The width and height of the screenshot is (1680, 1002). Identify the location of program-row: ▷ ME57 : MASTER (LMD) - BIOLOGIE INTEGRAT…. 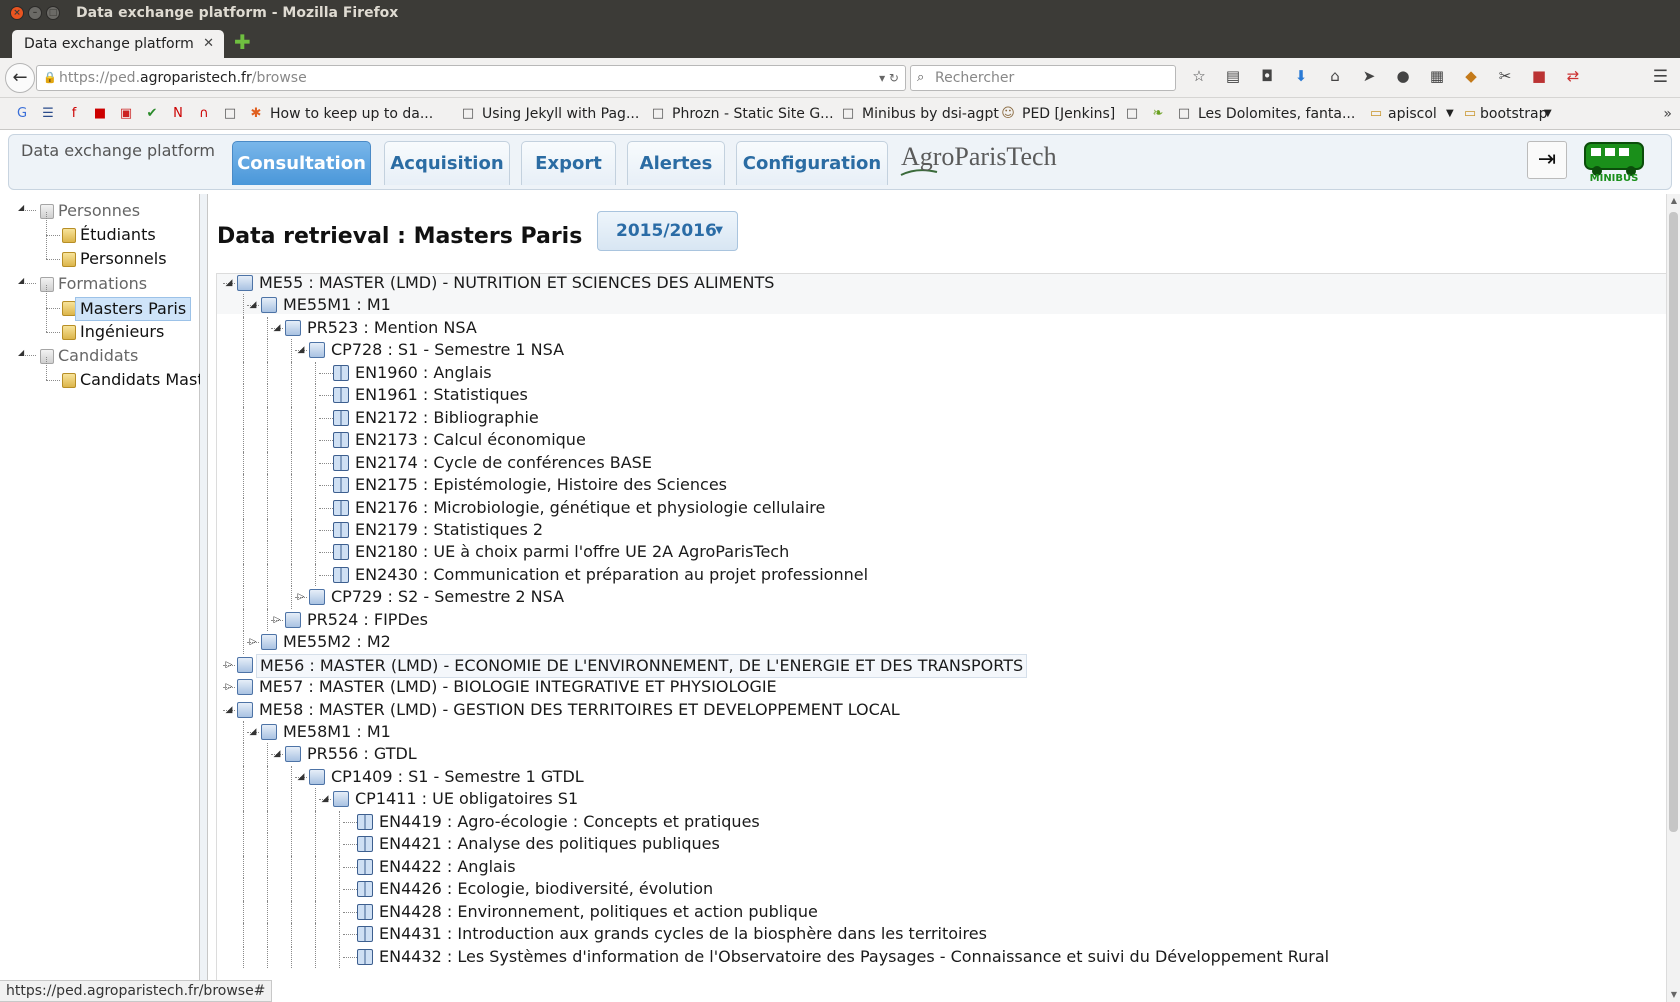
(937, 688).